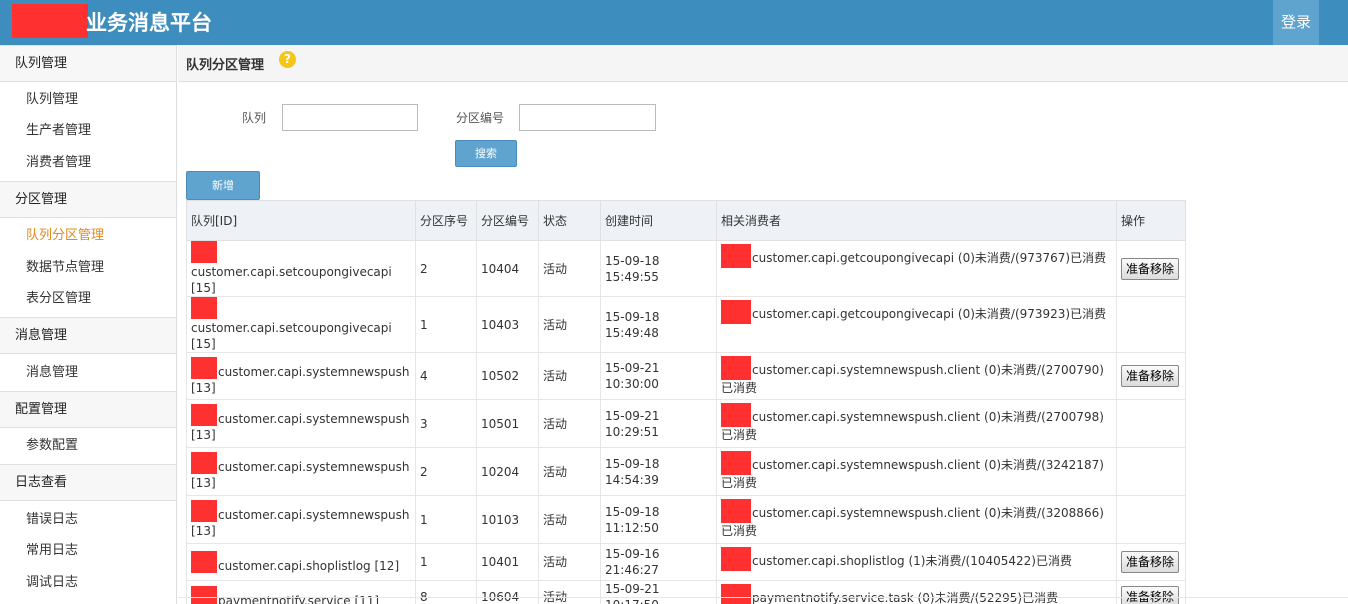 Image resolution: width=1348 pixels, height=604 pixels. I want to click on created-cell: 15-09-18 14:54:39, so click(658, 471).